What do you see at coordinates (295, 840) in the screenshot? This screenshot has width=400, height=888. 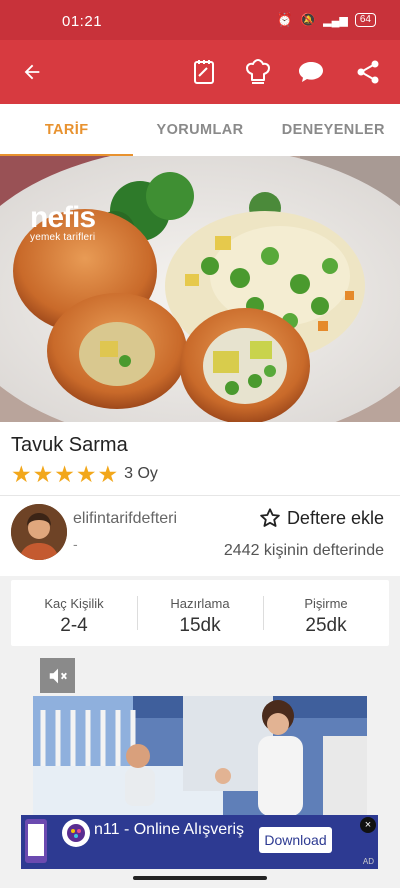 I see `ad-download-button: Download` at bounding box center [295, 840].